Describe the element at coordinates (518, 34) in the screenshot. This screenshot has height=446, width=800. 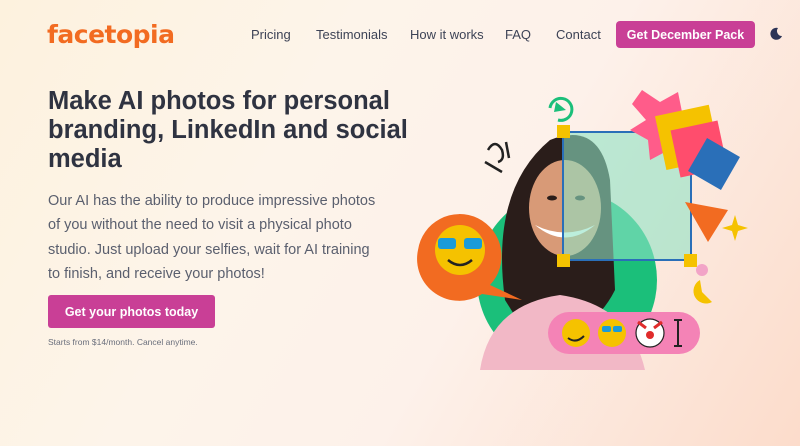
I see `nav-link-faq: FAQ` at that location.